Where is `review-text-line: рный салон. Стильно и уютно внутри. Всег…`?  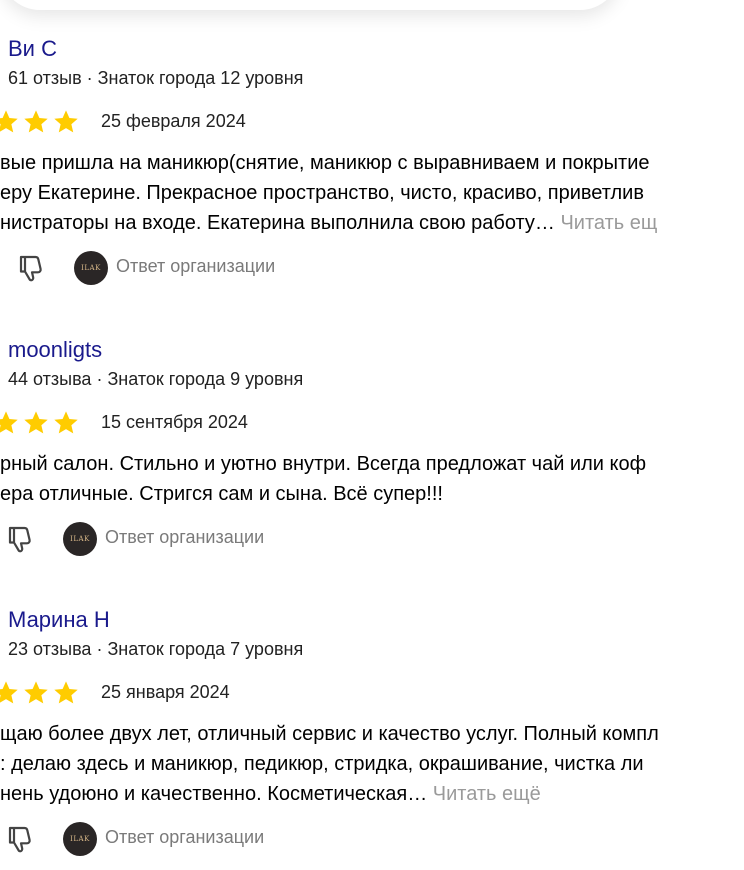
review-text-line: рный салон. Стильно и уютно внутри. Всег… is located at coordinates (323, 464).